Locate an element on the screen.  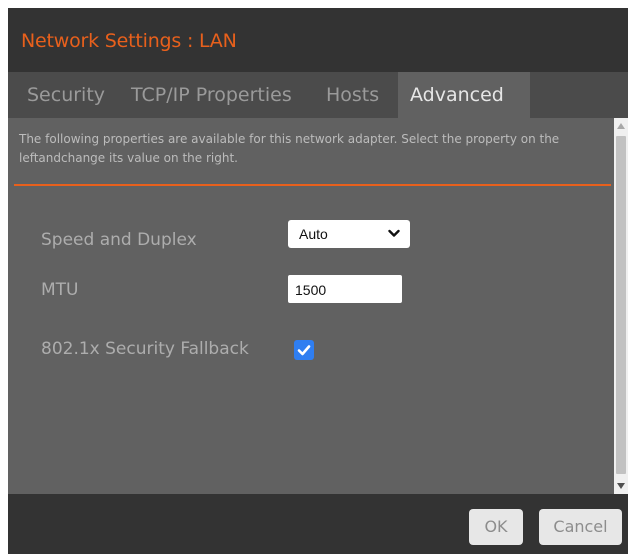
chevron-down-icon is located at coordinates (394, 233).